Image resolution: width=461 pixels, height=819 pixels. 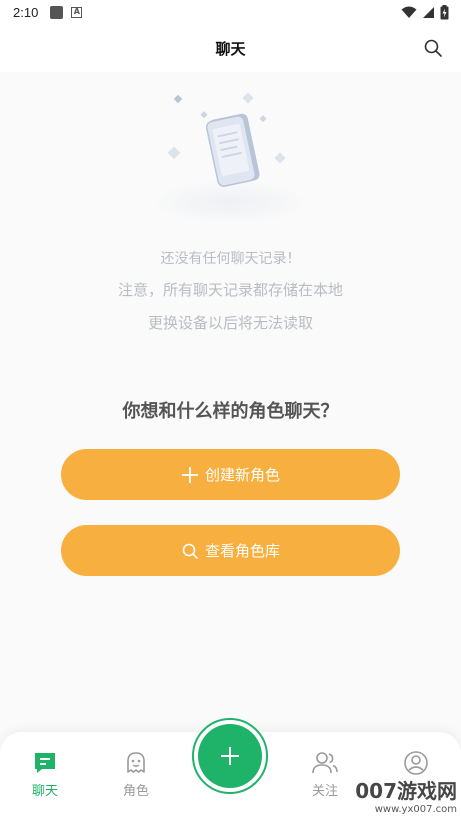 I want to click on notification-icon, so click(x=57, y=12).